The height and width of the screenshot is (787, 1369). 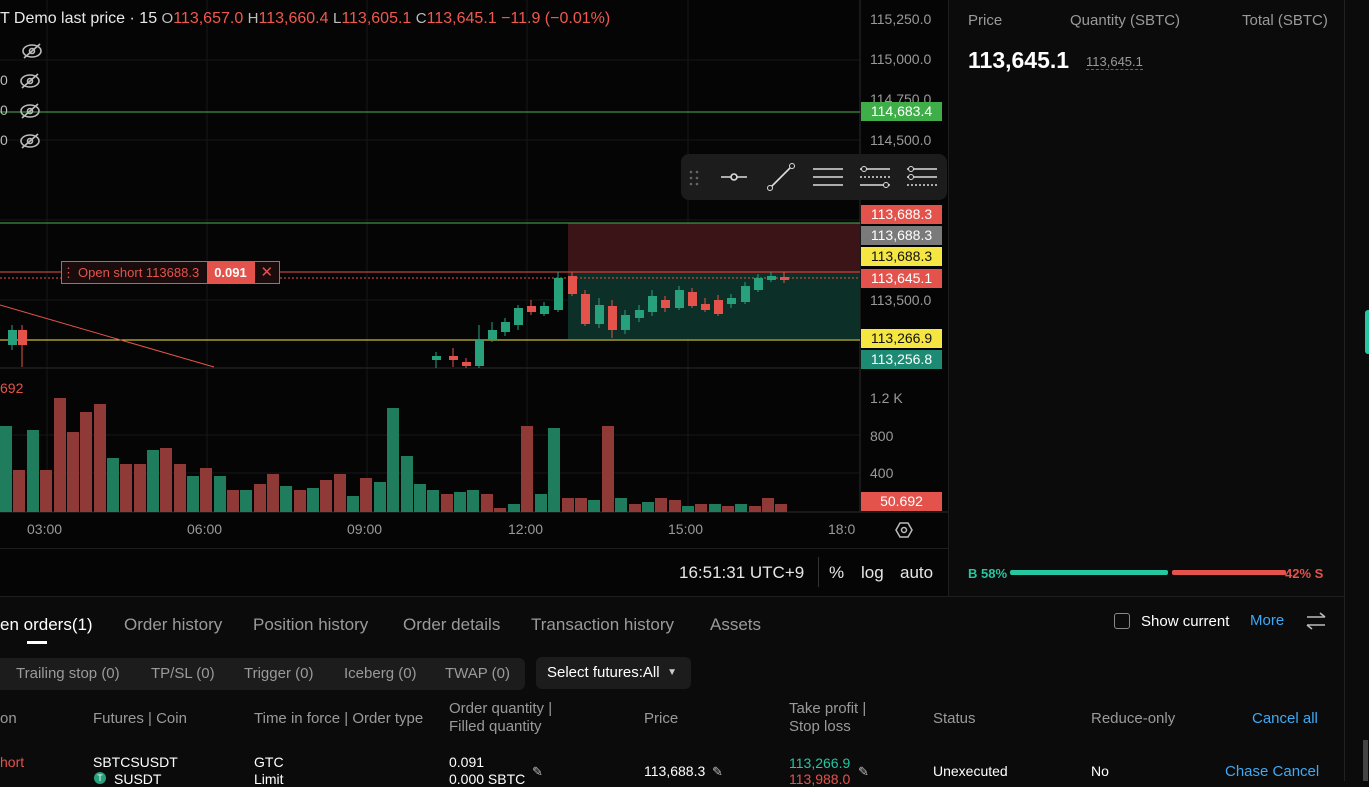 I want to click on tab-order-details: Order details, so click(x=451, y=625).